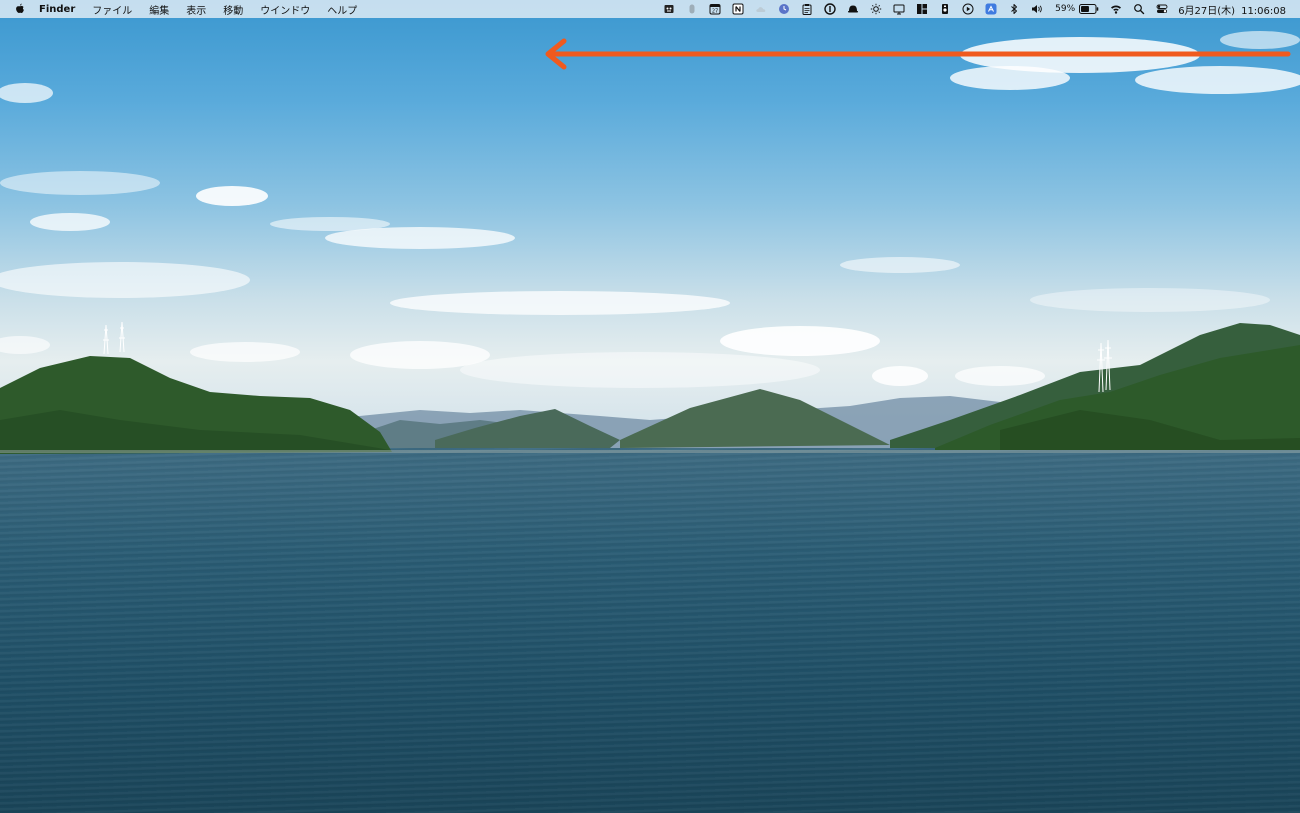 Image resolution: width=1300 pixels, height=813 pixels. I want to click on menu-bar-clock: 6月27日(木) 11:06:08, so click(1232, 9).